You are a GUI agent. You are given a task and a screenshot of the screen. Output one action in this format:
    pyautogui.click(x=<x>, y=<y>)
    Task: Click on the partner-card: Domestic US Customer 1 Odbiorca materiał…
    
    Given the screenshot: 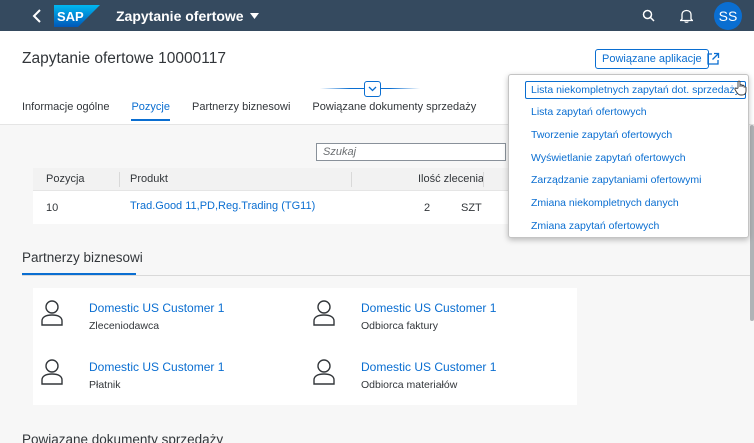 What is the action you would take?
    pyautogui.click(x=420, y=369)
    